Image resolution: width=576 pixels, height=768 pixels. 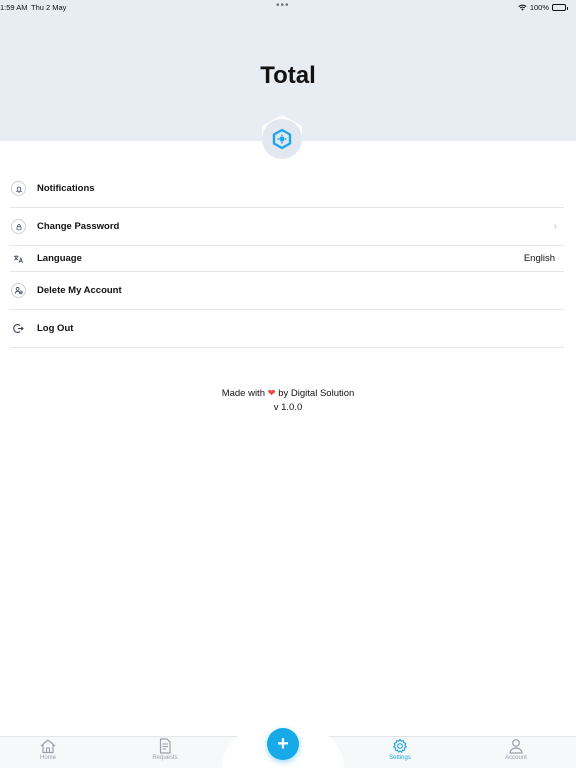 What do you see at coordinates (283, 5) in the screenshot?
I see `multitask-dots: •••` at bounding box center [283, 5].